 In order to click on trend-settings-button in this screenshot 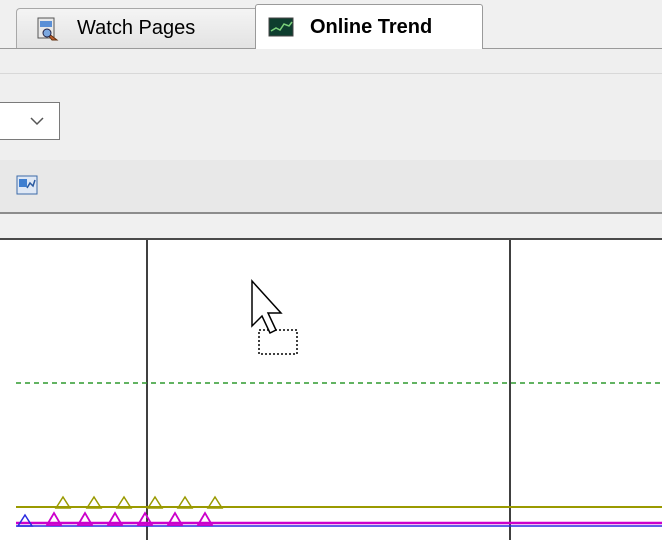, I will do `click(27, 185)`.